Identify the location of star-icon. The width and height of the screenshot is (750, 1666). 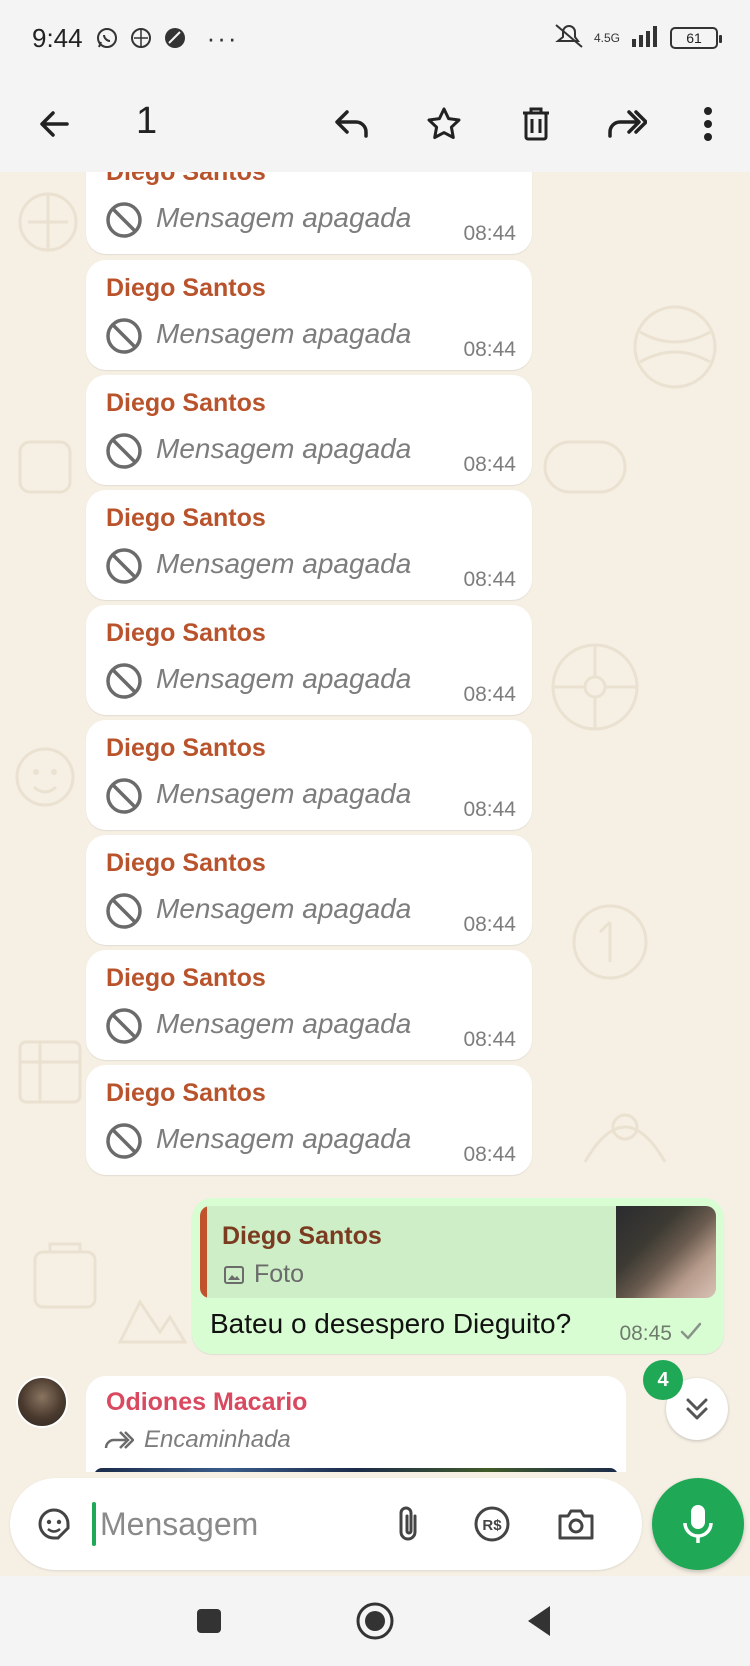
(444, 123).